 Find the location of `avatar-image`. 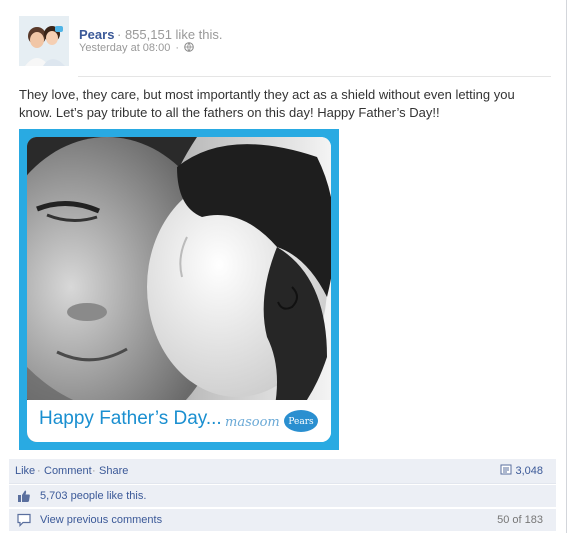

avatar-image is located at coordinates (44, 41).